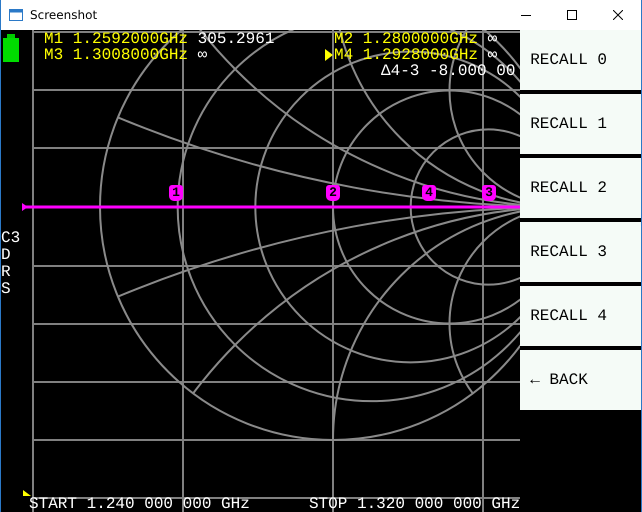 Image resolution: width=642 pixels, height=512 pixels. I want to click on close-icon, so click(618, 15).